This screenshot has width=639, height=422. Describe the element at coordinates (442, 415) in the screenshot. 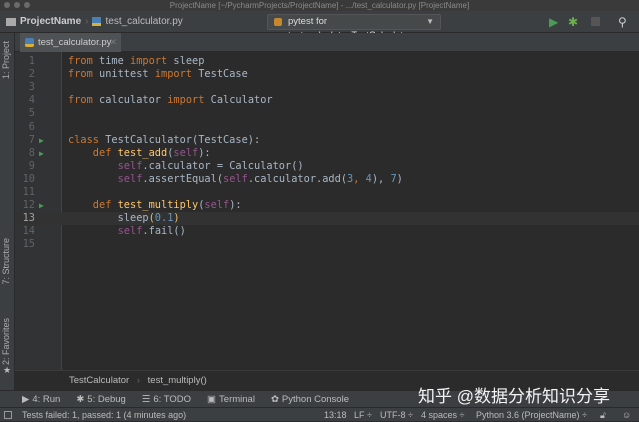

I see `indent: 4 spaces ÷` at that location.